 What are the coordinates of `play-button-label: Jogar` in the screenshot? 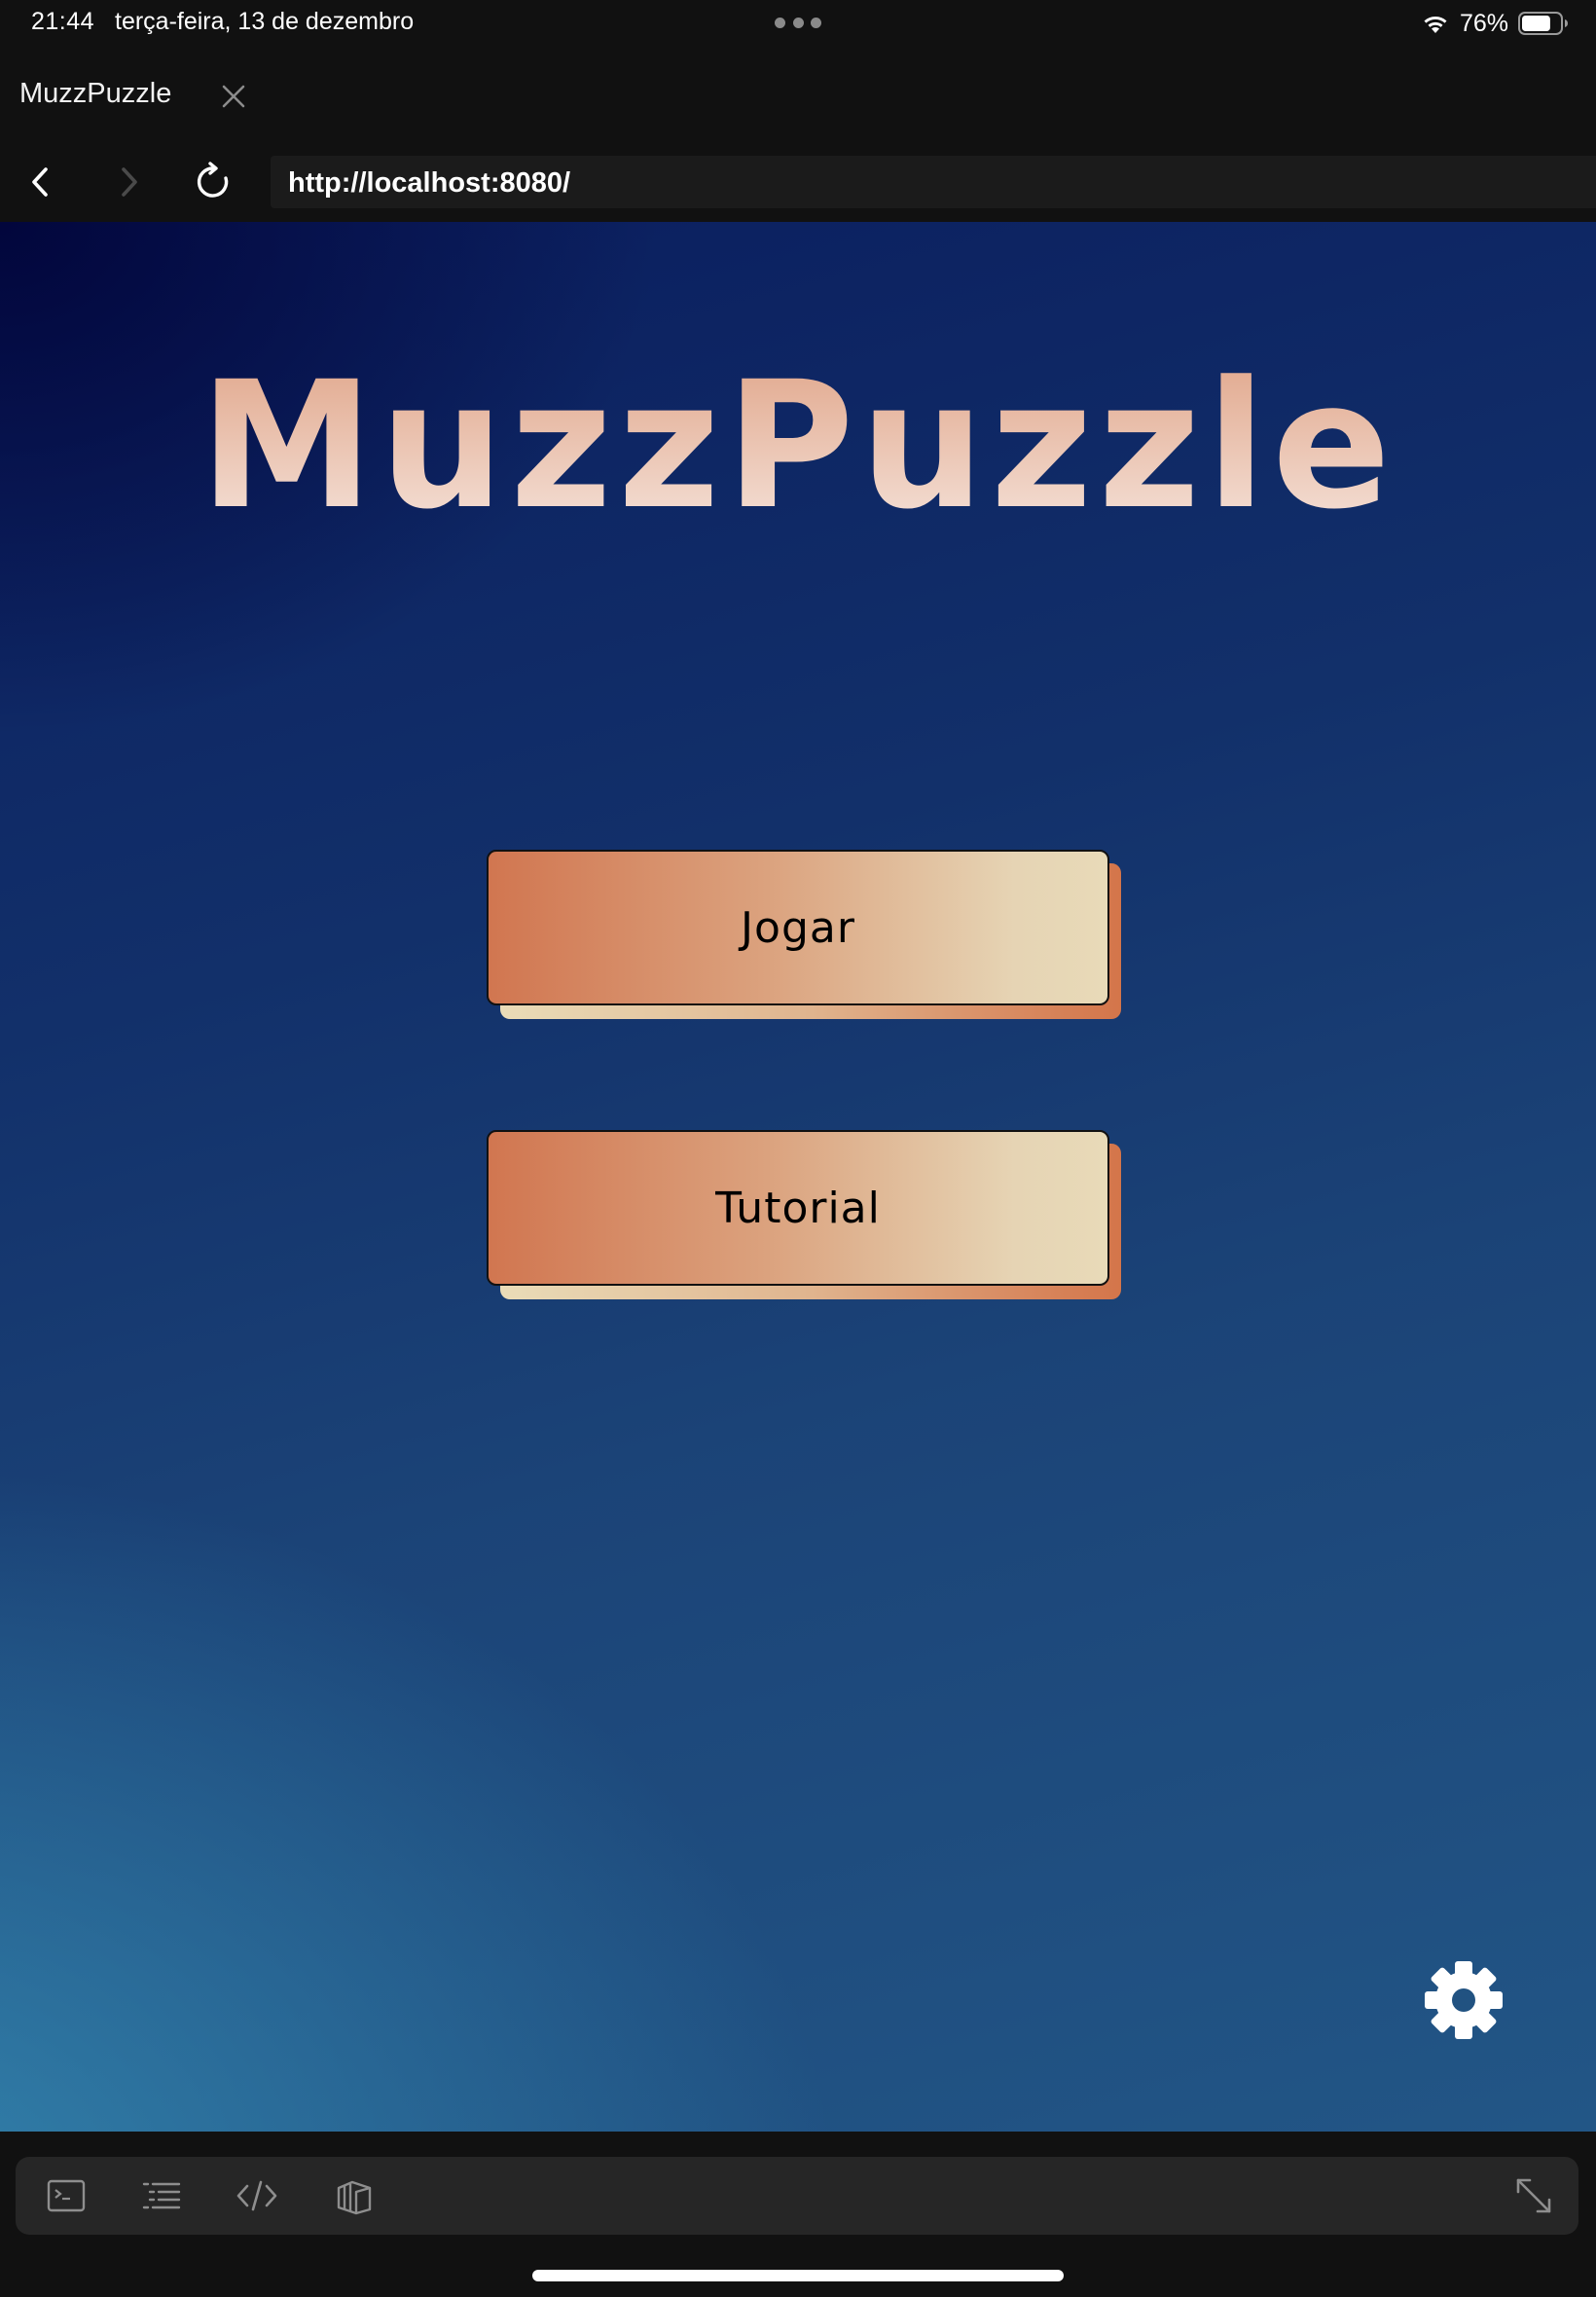 It's located at (798, 927).